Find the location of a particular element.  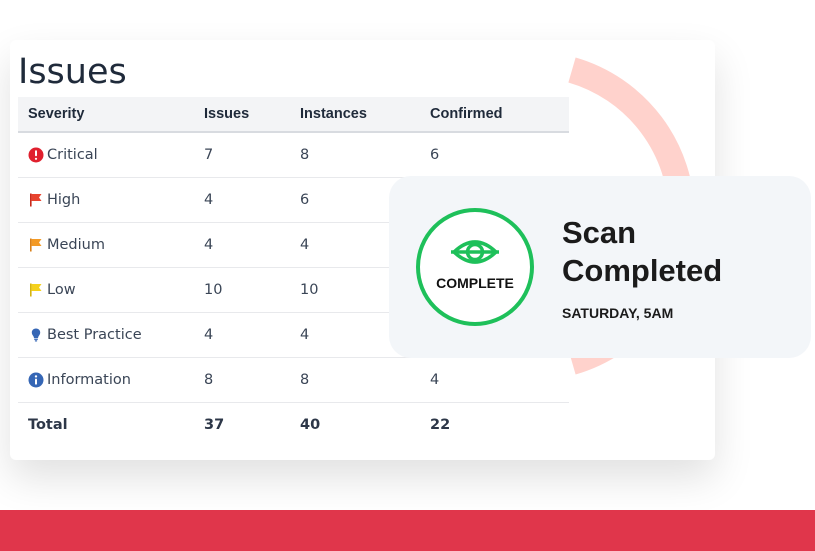

orange-flag-icon is located at coordinates (36, 245).